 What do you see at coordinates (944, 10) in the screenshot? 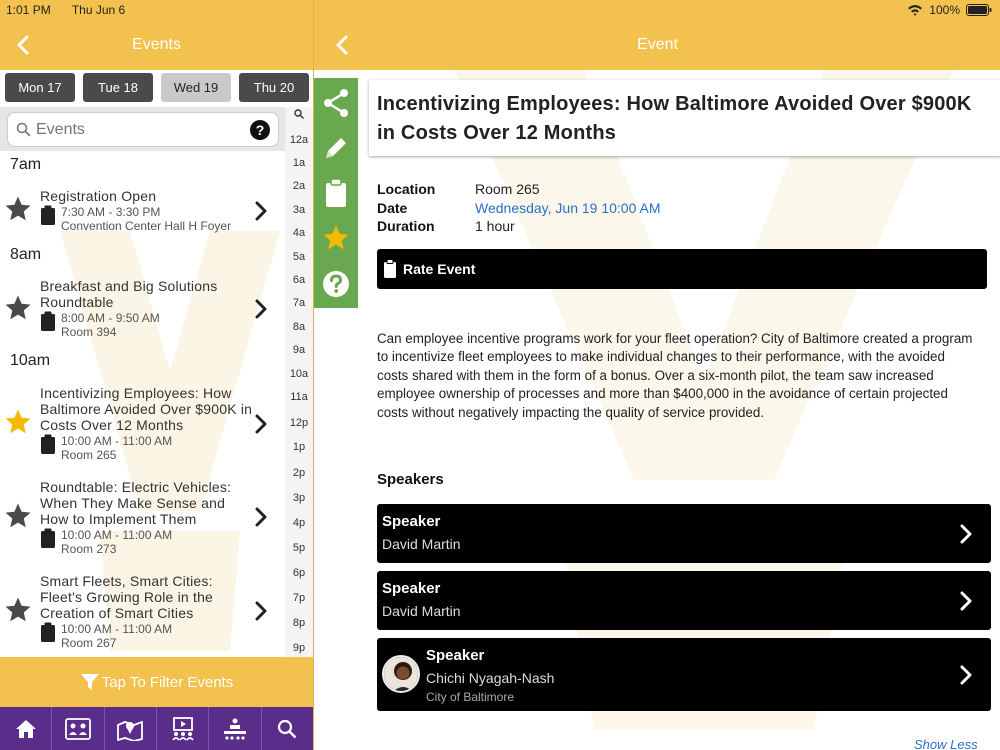
I see `battery-percent: 100%` at bounding box center [944, 10].